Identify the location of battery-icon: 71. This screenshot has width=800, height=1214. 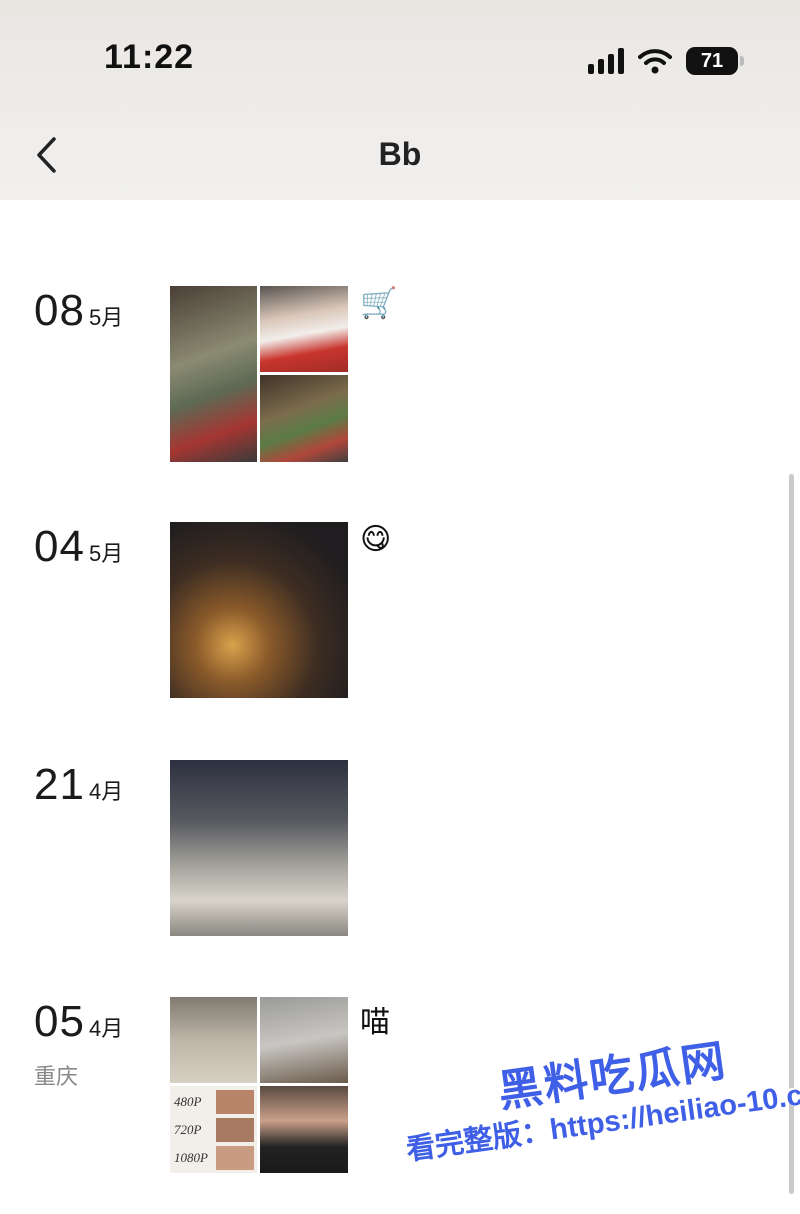
(715, 61).